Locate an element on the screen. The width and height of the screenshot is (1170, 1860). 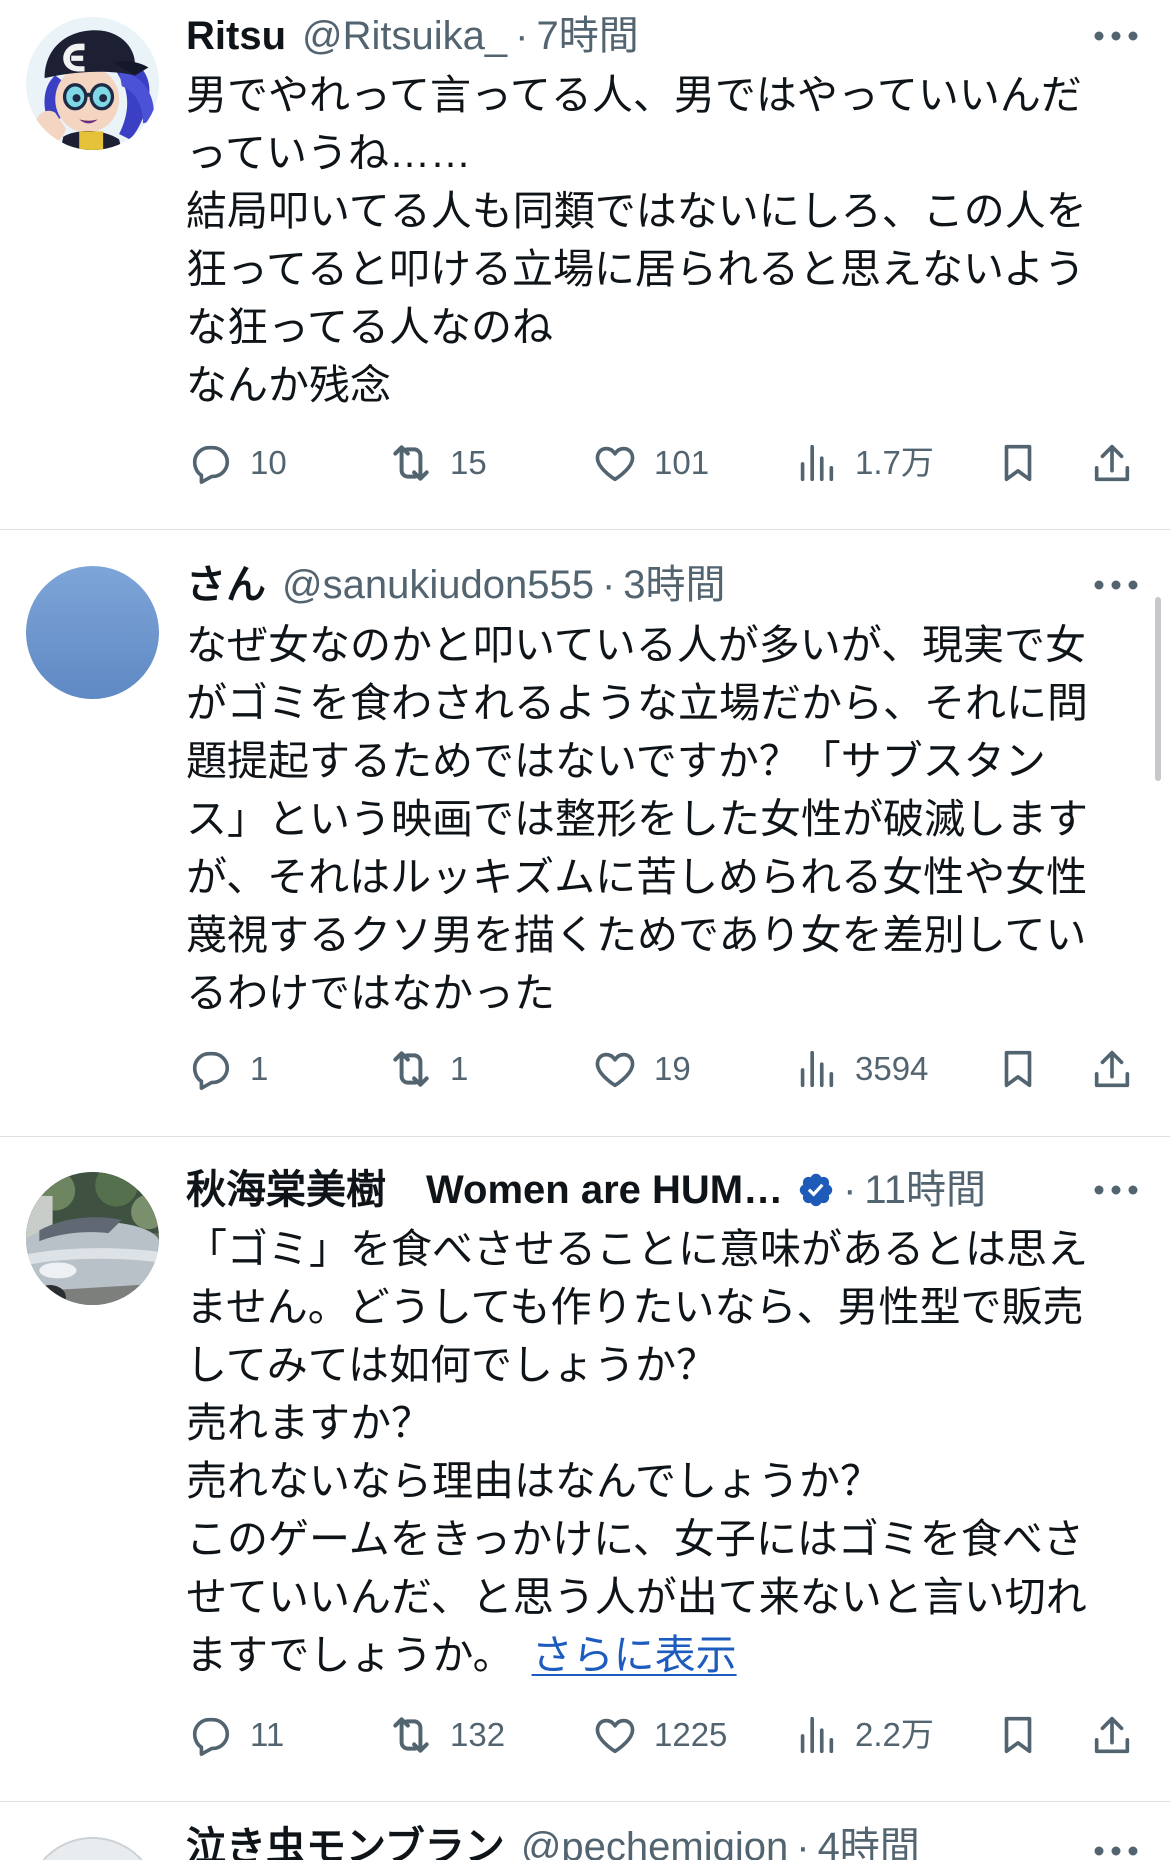
tweet-text-line: なぜ女なのかと叩いている人が多いが、現実で女 is located at coordinates (636, 645).